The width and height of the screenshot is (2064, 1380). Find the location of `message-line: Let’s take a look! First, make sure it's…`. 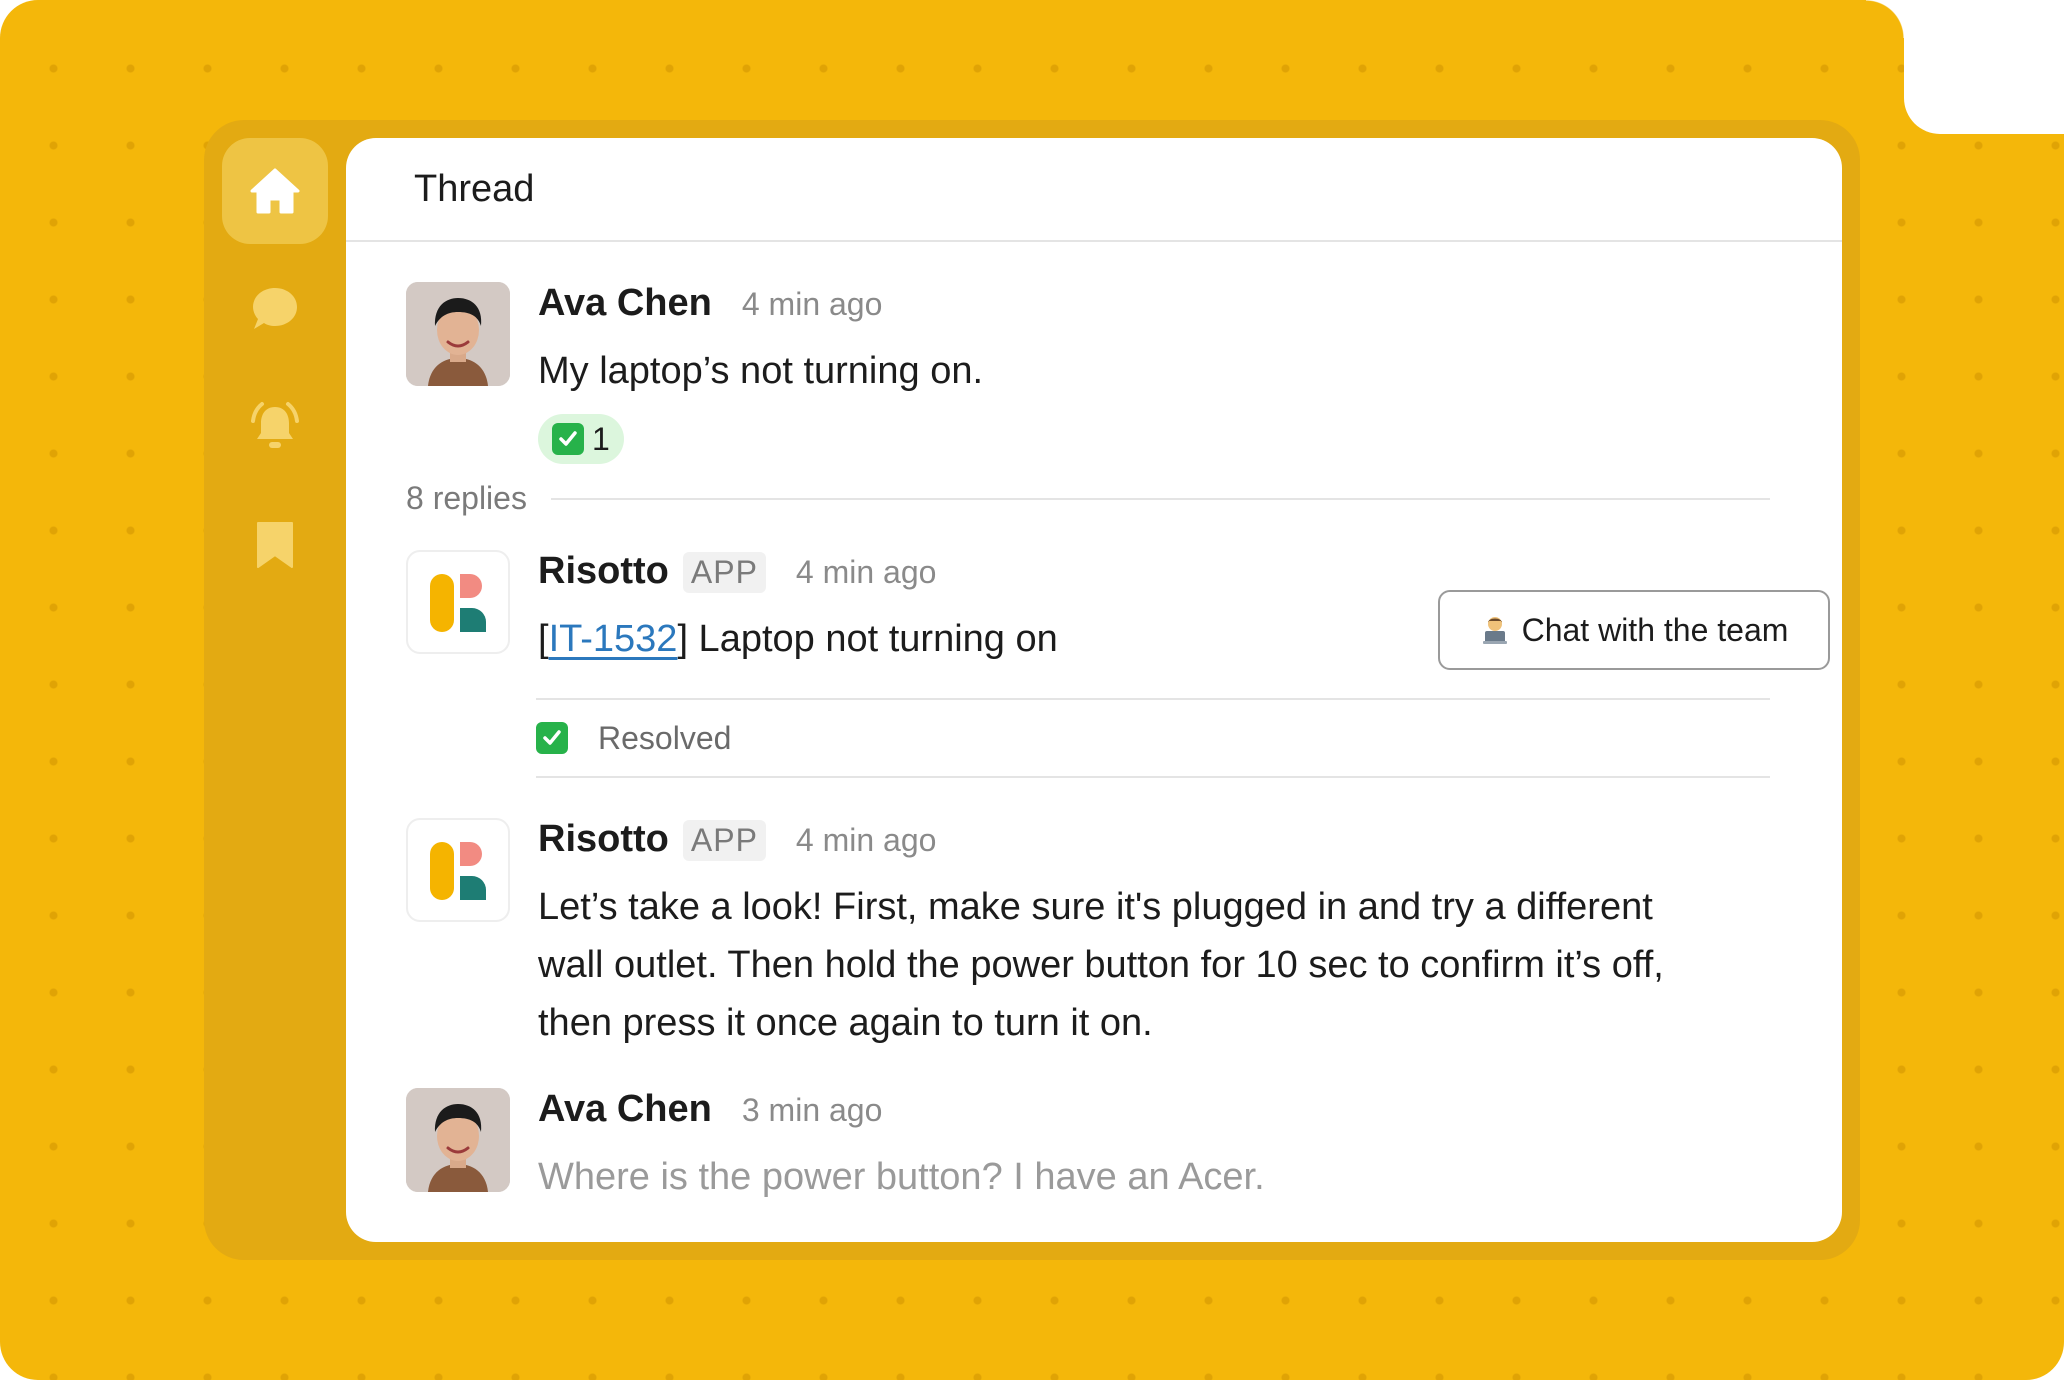

message-line: Let’s take a look! First, make sure it's… is located at coordinates (1095, 907).